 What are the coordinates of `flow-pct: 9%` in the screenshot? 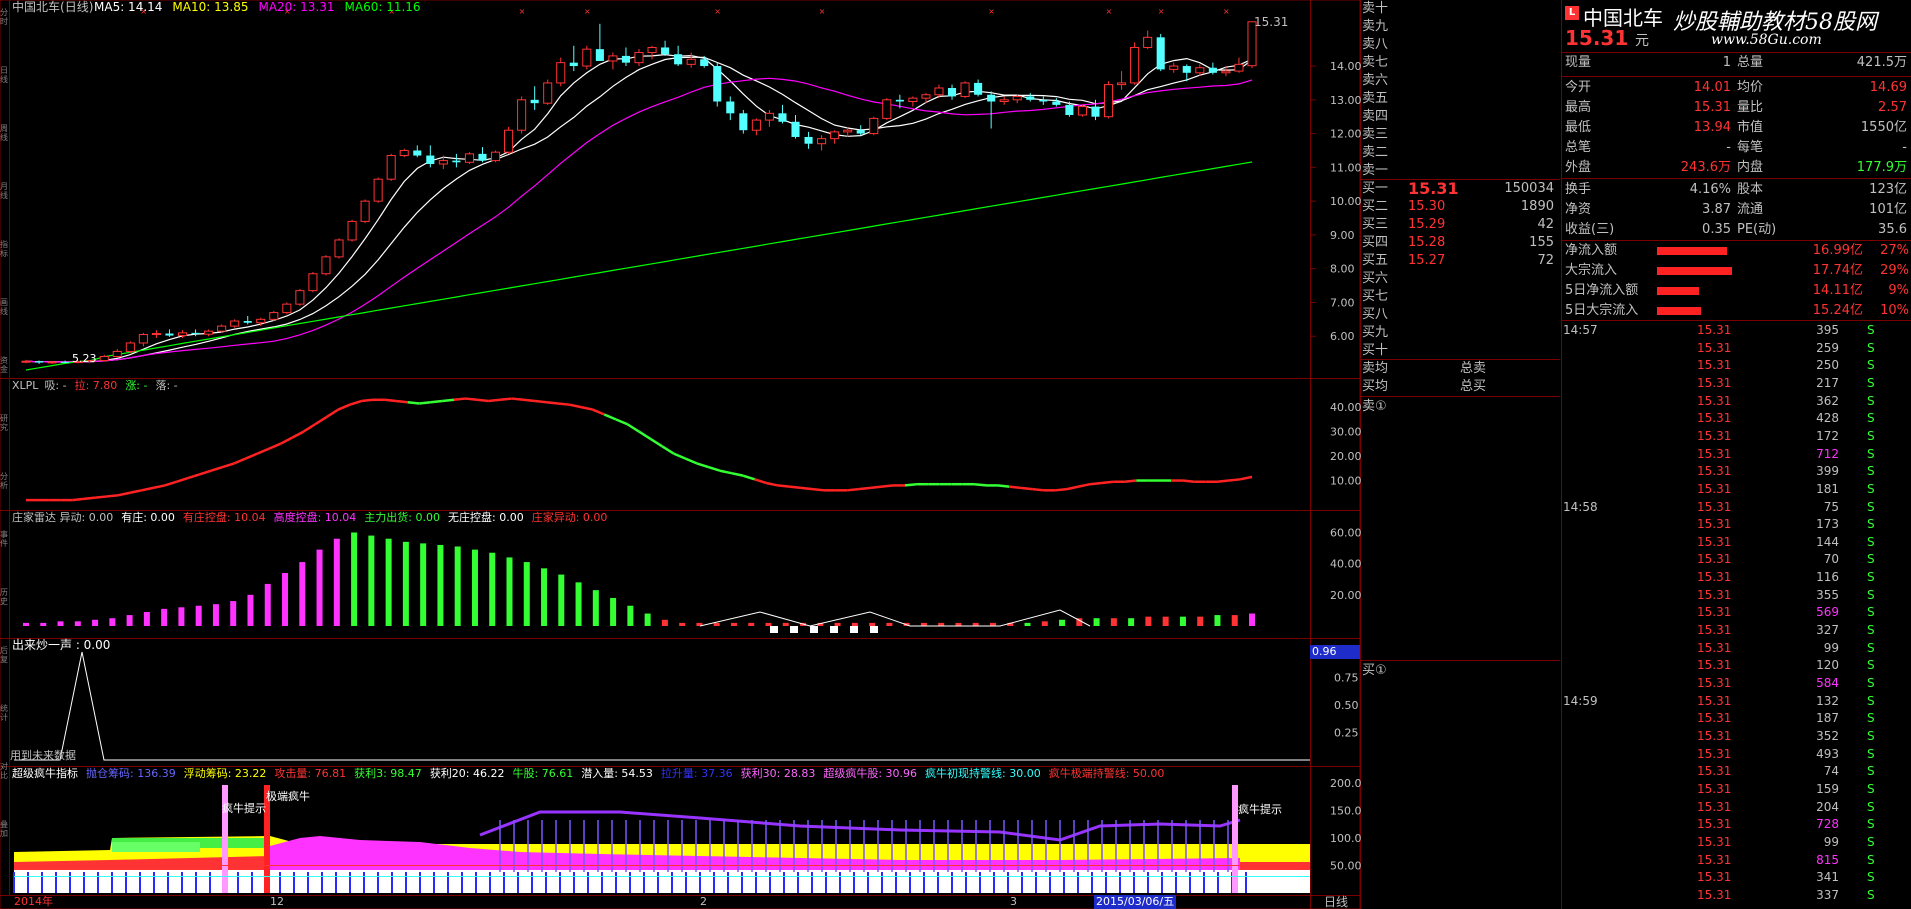 It's located at (1898, 290).